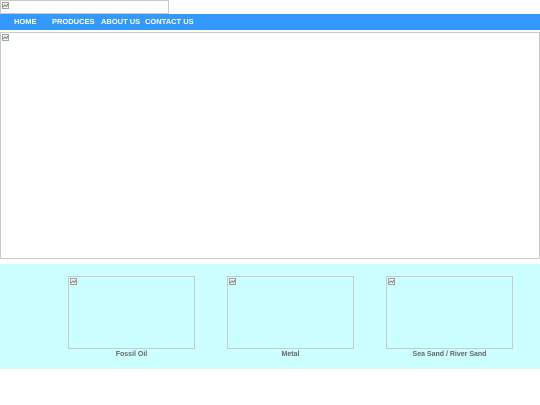 This screenshot has width=540, height=405. Describe the element at coordinates (270, 22) in the screenshot. I see `main-navigation: HOME PRODUCES ABOUT US CONTACT US` at that location.